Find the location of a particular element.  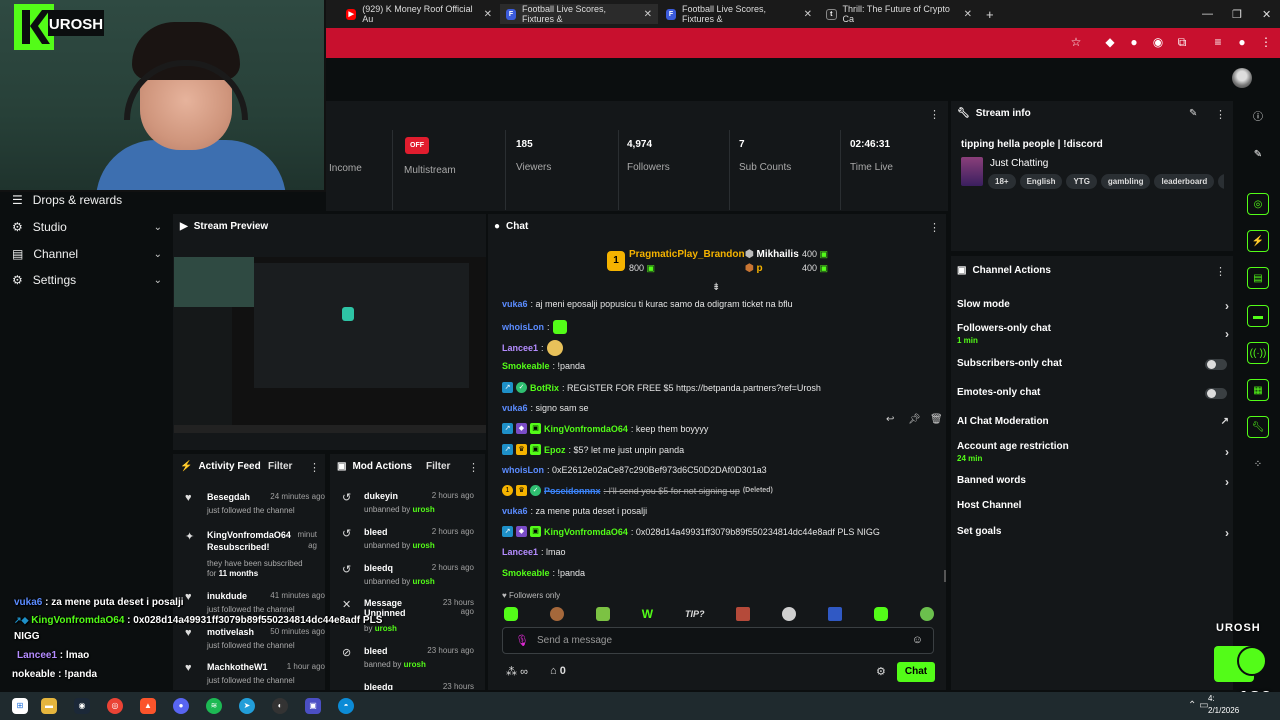

emote-icon: W is located at coordinates (647, 614).